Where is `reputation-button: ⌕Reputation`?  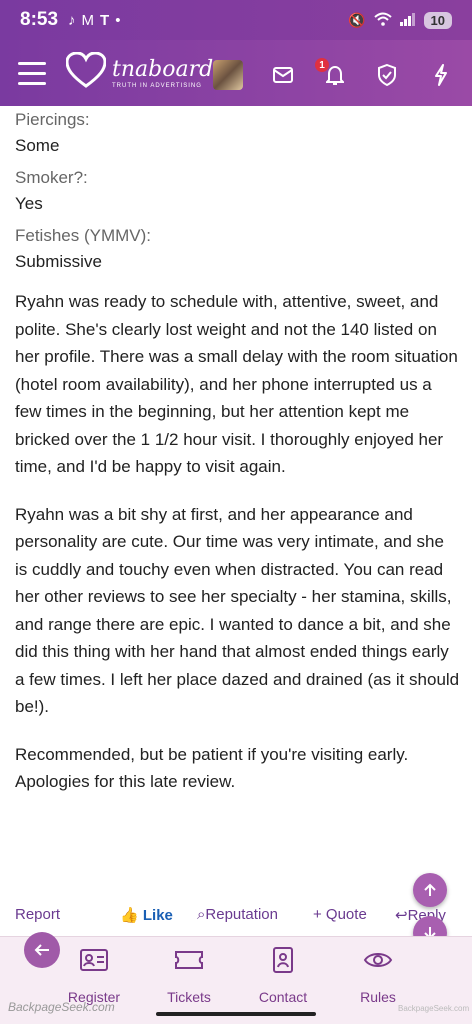 reputation-button: ⌕Reputation is located at coordinates (237, 914).